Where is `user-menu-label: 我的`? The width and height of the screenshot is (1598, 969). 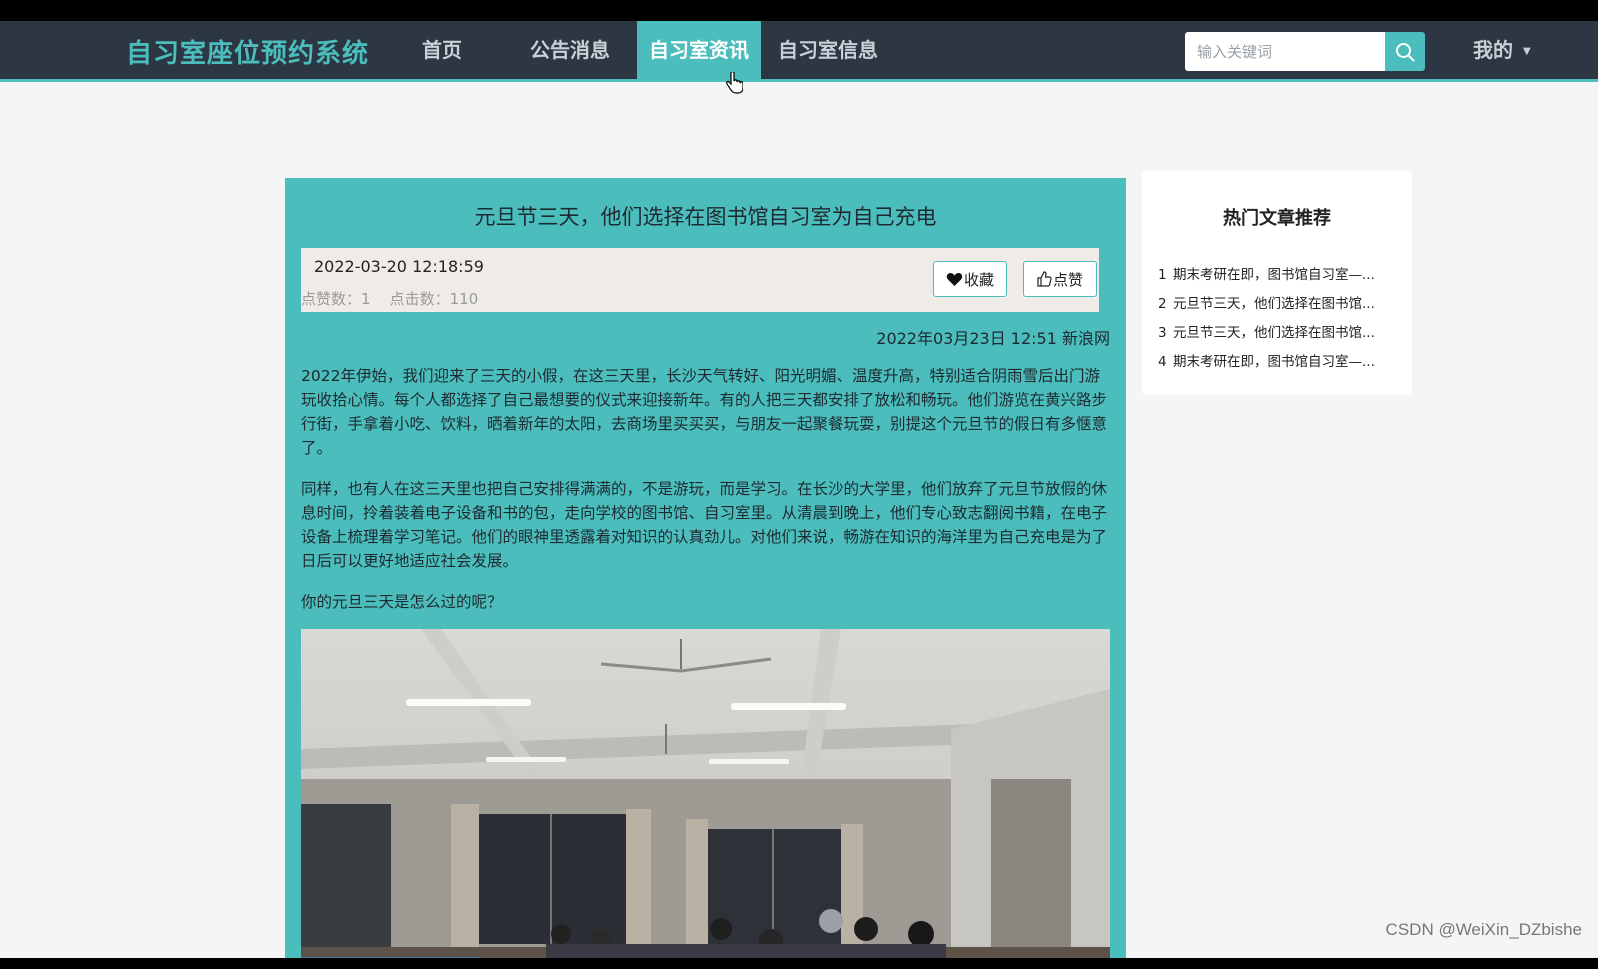
user-menu-label: 我的 is located at coordinates (1493, 50).